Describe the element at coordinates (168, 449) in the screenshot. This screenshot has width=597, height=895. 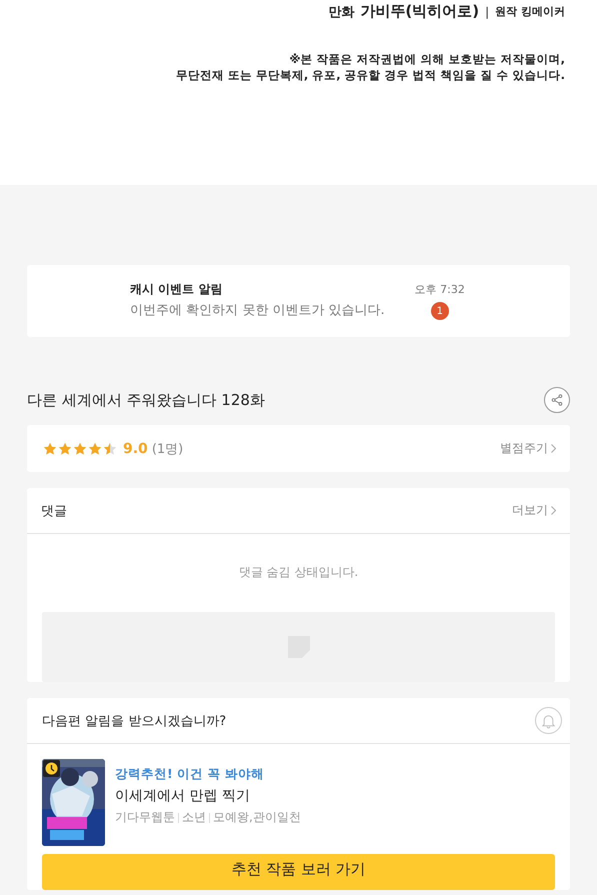
I see `rating-count: (1명)` at that location.